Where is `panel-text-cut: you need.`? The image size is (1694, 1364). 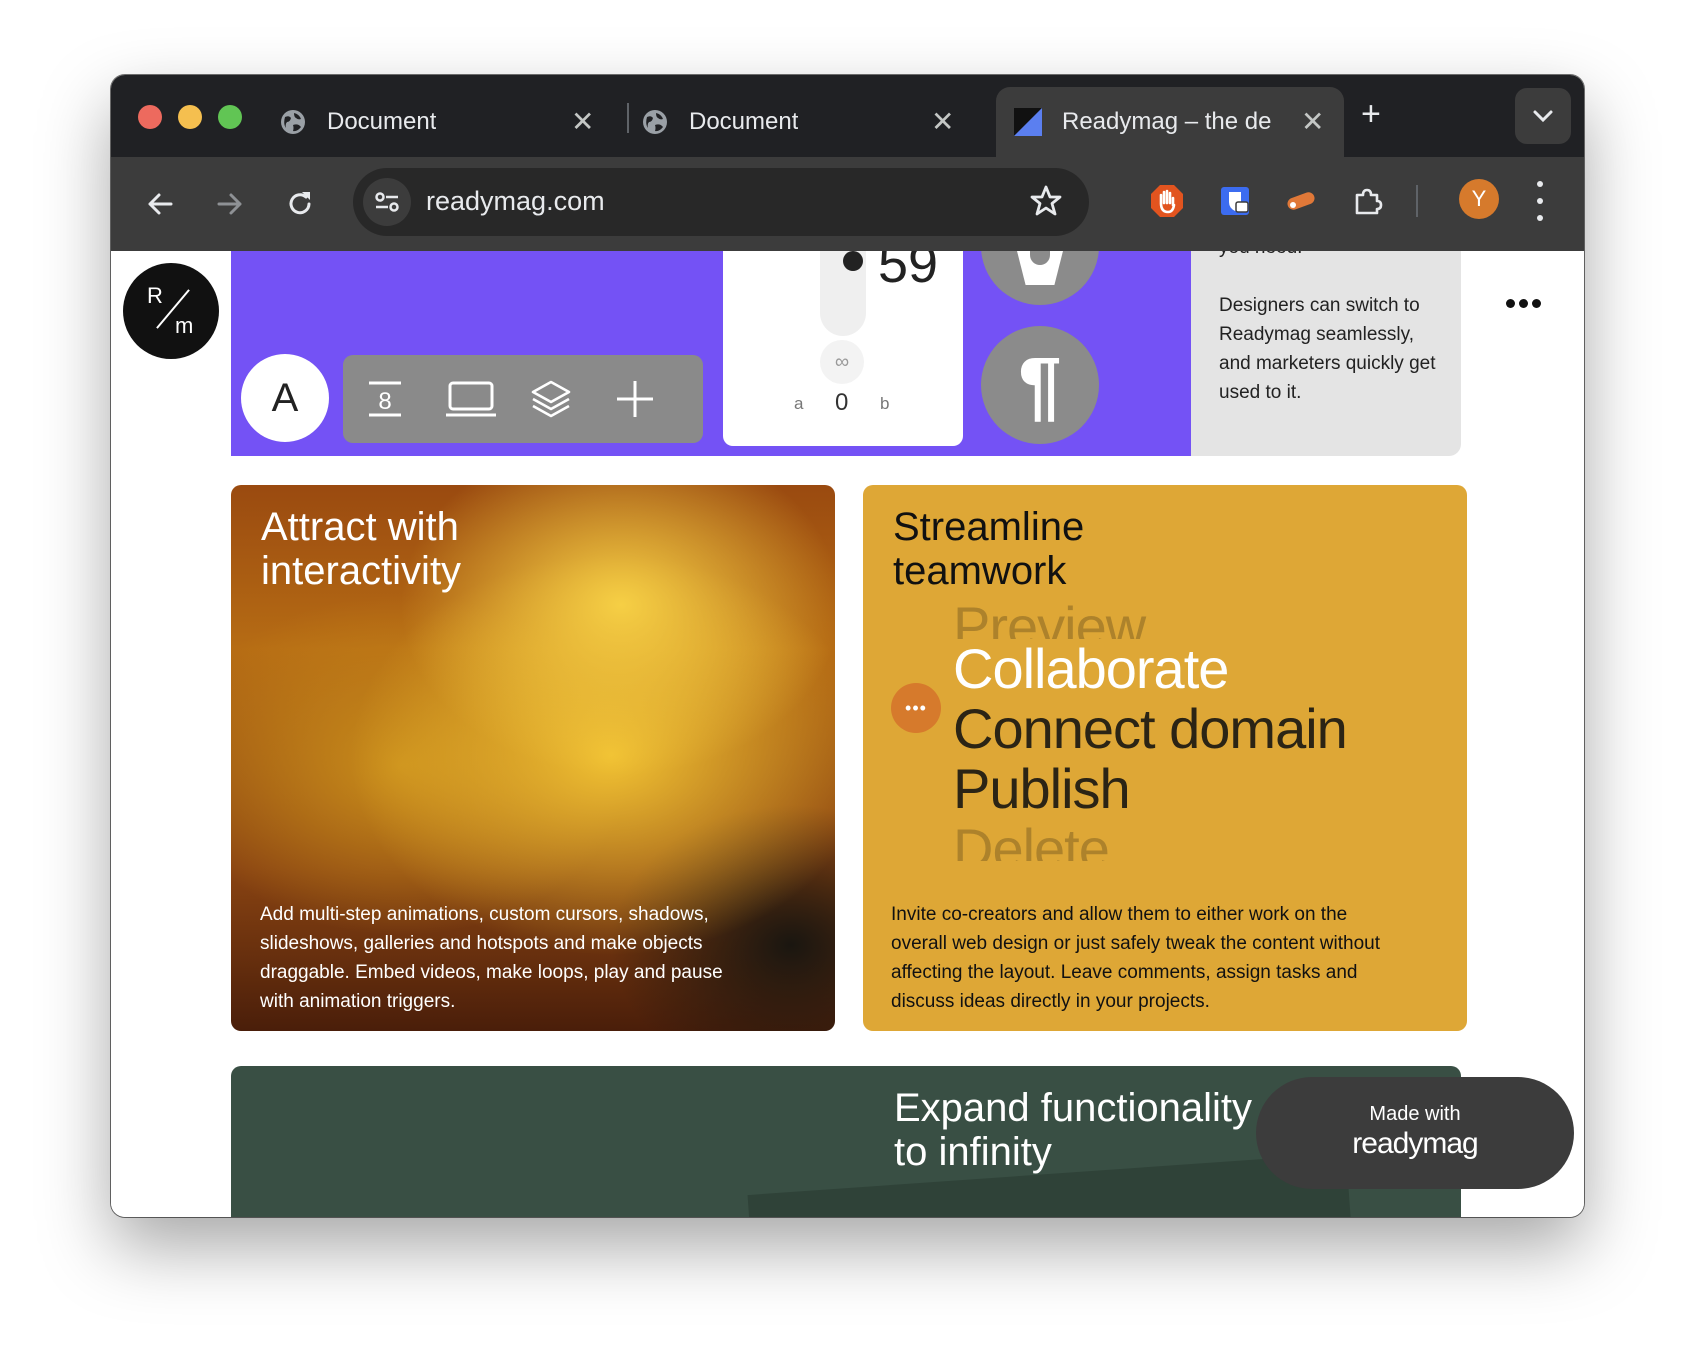 panel-text-cut: you need. is located at coordinates (1260, 255).